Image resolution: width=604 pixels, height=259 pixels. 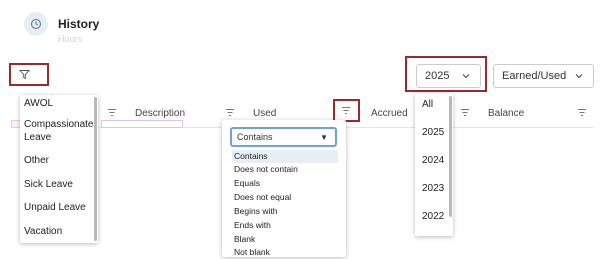 I want to click on condition-option: Contains, so click(x=285, y=156).